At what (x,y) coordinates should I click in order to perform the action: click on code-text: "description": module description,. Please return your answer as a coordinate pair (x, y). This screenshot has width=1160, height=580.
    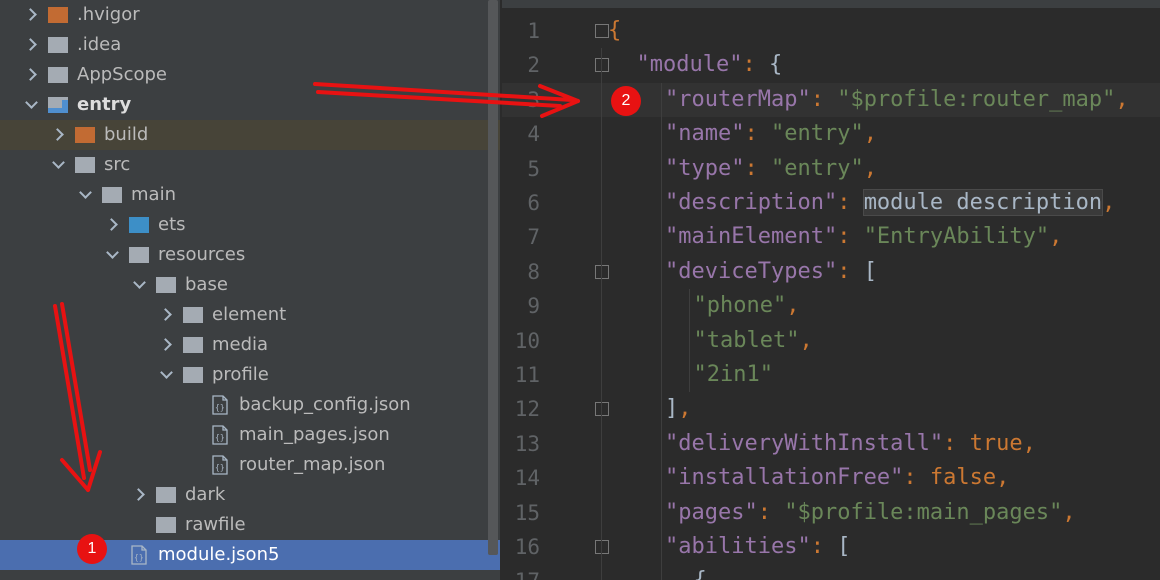
    Looking at the image, I should click on (890, 203).